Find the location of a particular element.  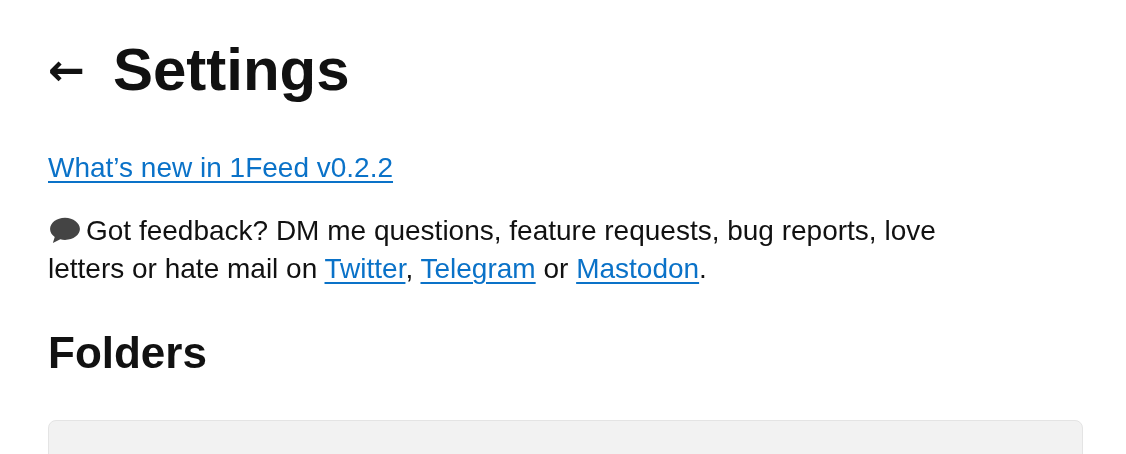

feedback-text: Got feedback? DM me questions, feature requests, bug reports, love letters or hate mail on Twitter, Telegram or Mastodon. is located at coordinates (492, 250).